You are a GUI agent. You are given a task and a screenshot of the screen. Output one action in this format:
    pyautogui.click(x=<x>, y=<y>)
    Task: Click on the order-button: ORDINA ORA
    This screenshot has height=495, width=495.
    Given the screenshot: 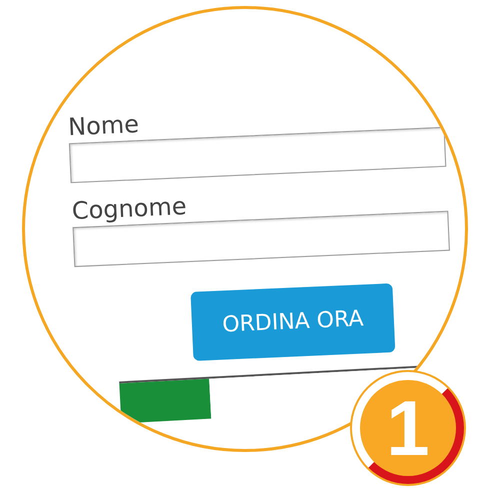 What is the action you would take?
    pyautogui.click(x=292, y=322)
    